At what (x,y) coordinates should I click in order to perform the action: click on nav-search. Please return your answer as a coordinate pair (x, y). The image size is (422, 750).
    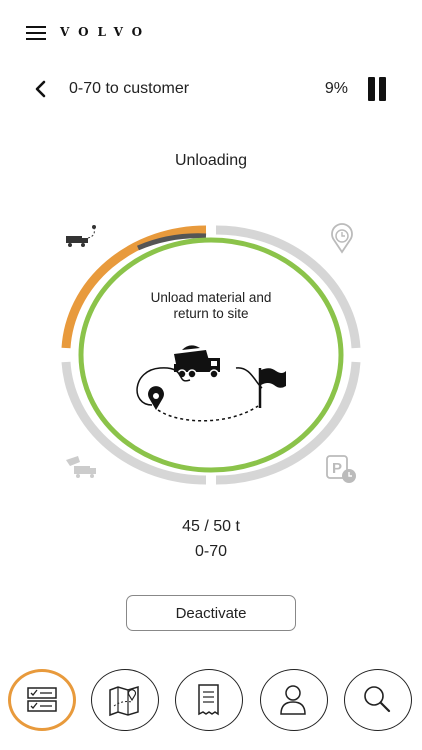
    Looking at the image, I should click on (378, 700).